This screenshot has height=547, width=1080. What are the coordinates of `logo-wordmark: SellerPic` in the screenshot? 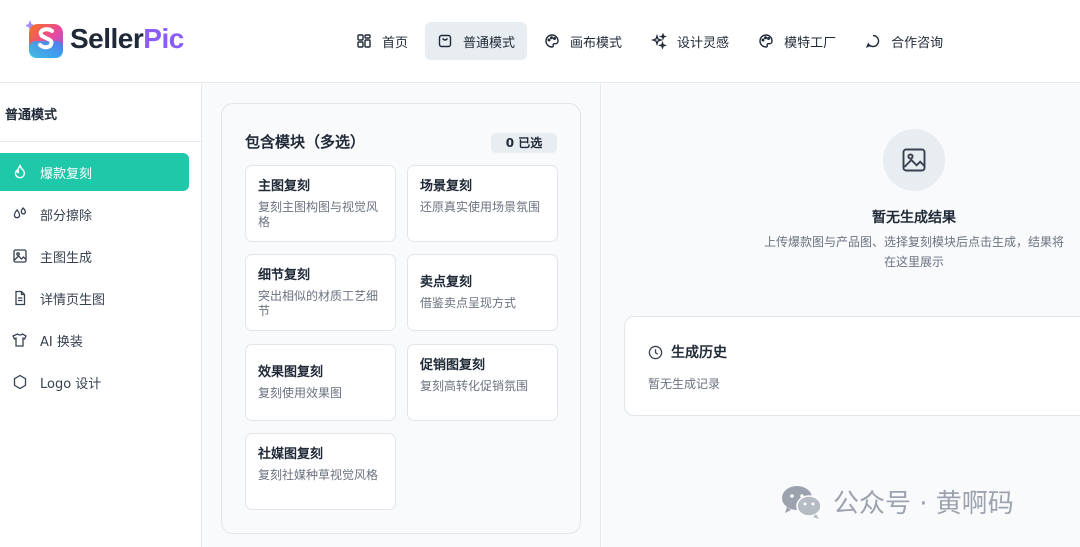 It's located at (127, 39).